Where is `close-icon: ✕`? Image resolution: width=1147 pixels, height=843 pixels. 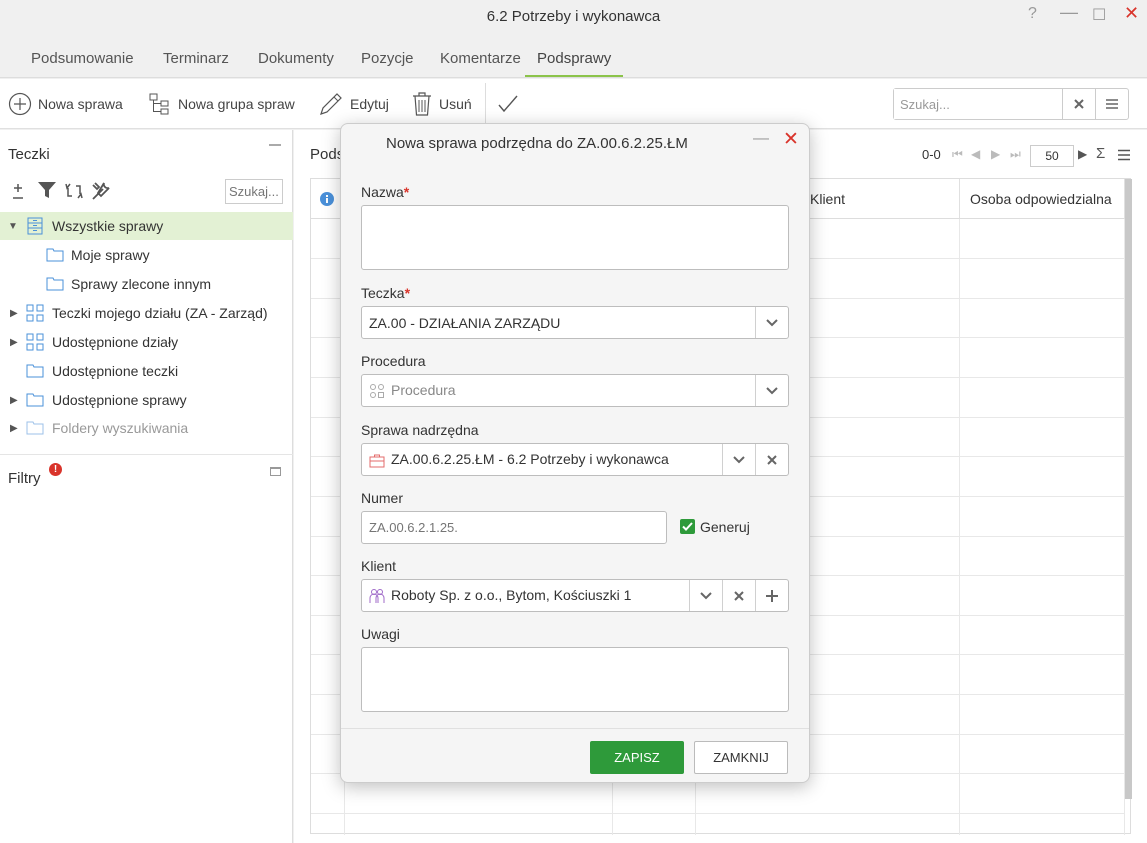
close-icon: ✕ is located at coordinates (1131, 13).